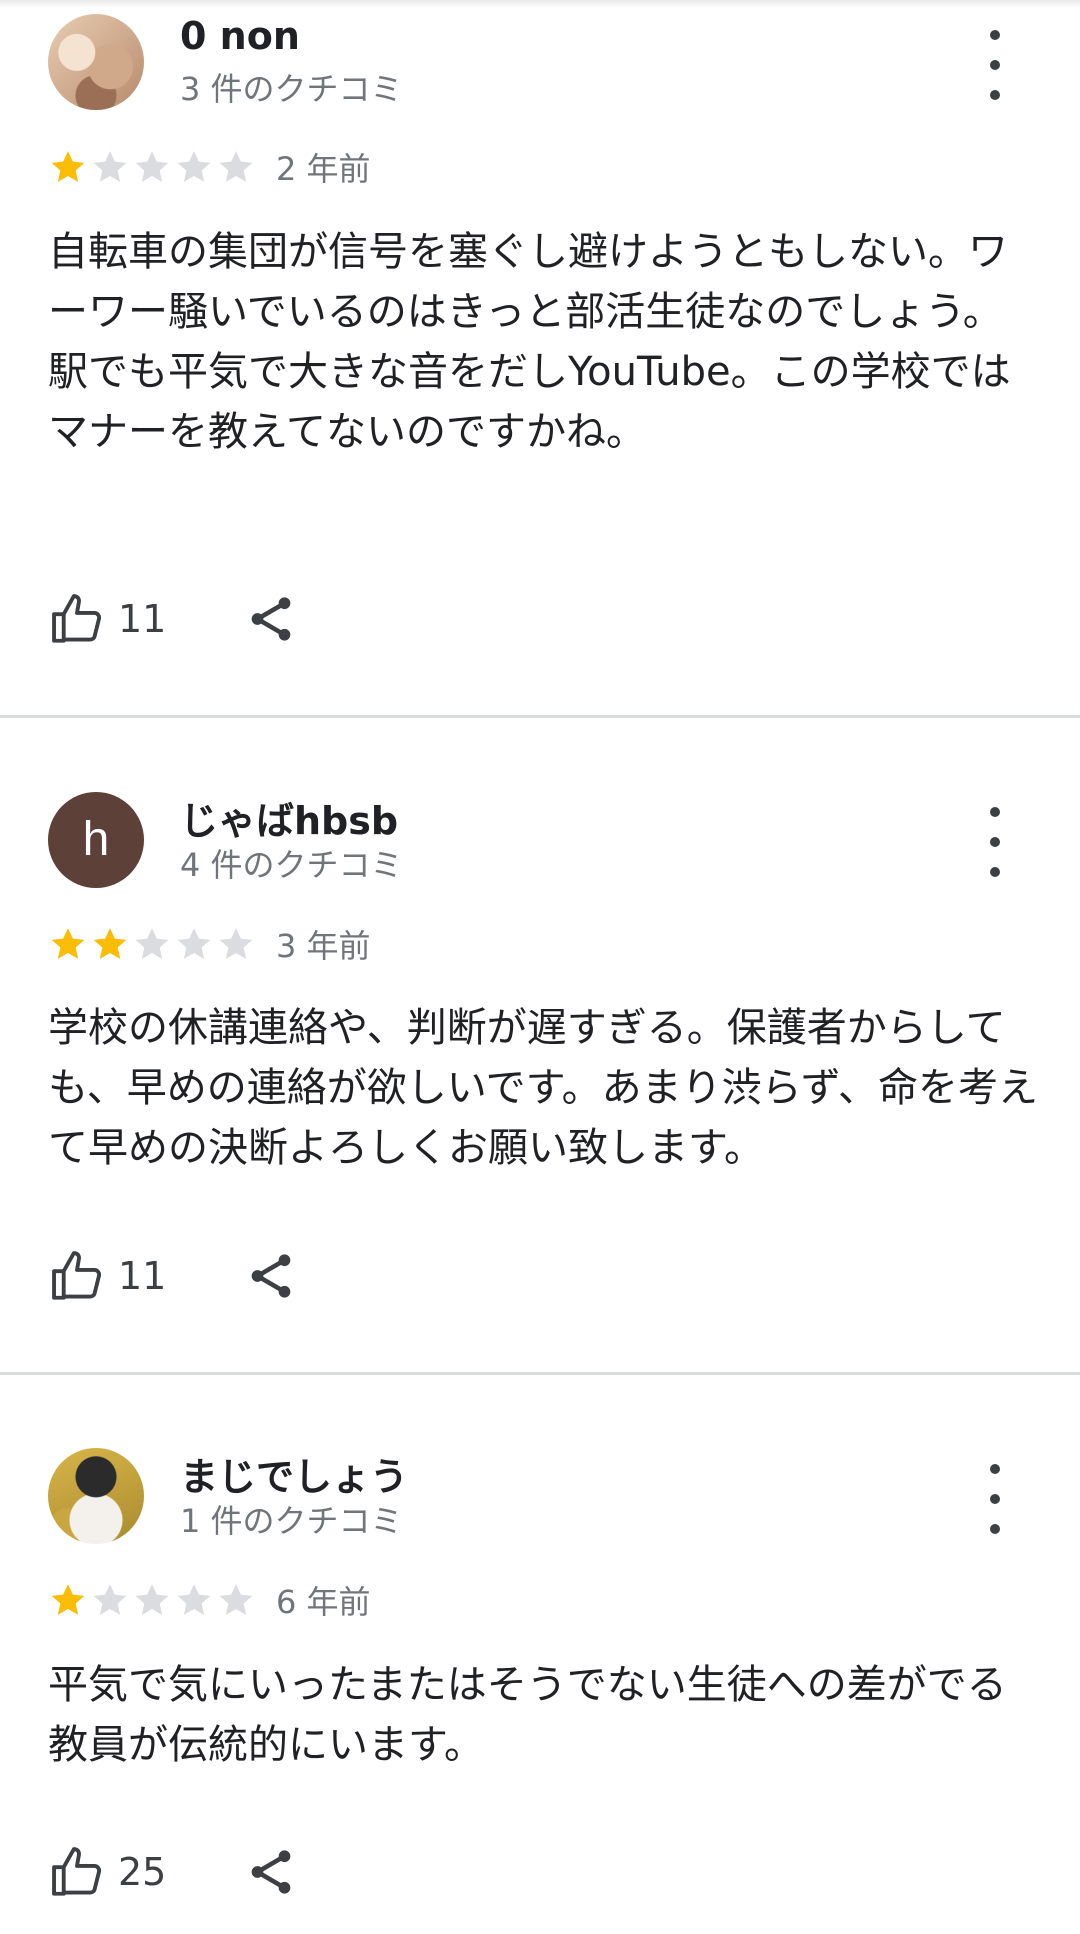 This screenshot has width=1080, height=1934. I want to click on avatar: h, so click(96, 840).